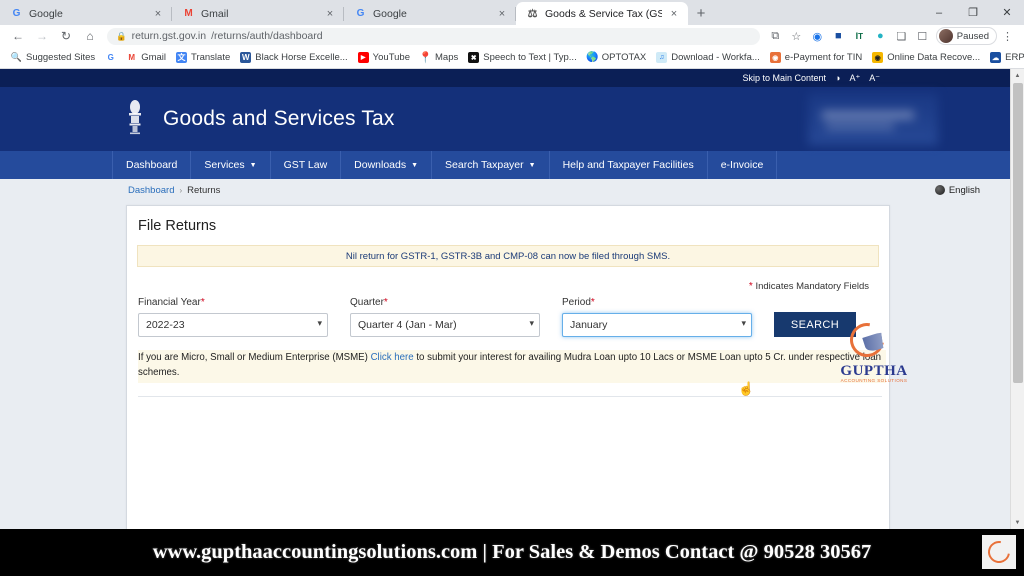 The image size is (1024, 576). Describe the element at coordinates (837, 78) in the screenshot. I see `contrast-icon: ◑` at that location.